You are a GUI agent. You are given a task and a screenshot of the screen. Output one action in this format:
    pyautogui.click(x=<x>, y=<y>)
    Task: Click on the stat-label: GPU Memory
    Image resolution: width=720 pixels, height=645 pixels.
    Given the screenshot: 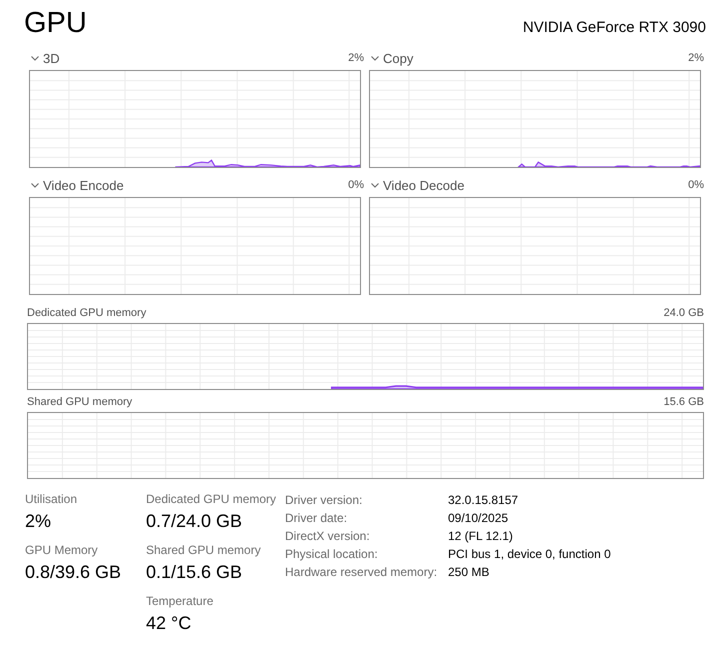 What is the action you would take?
    pyautogui.click(x=62, y=550)
    